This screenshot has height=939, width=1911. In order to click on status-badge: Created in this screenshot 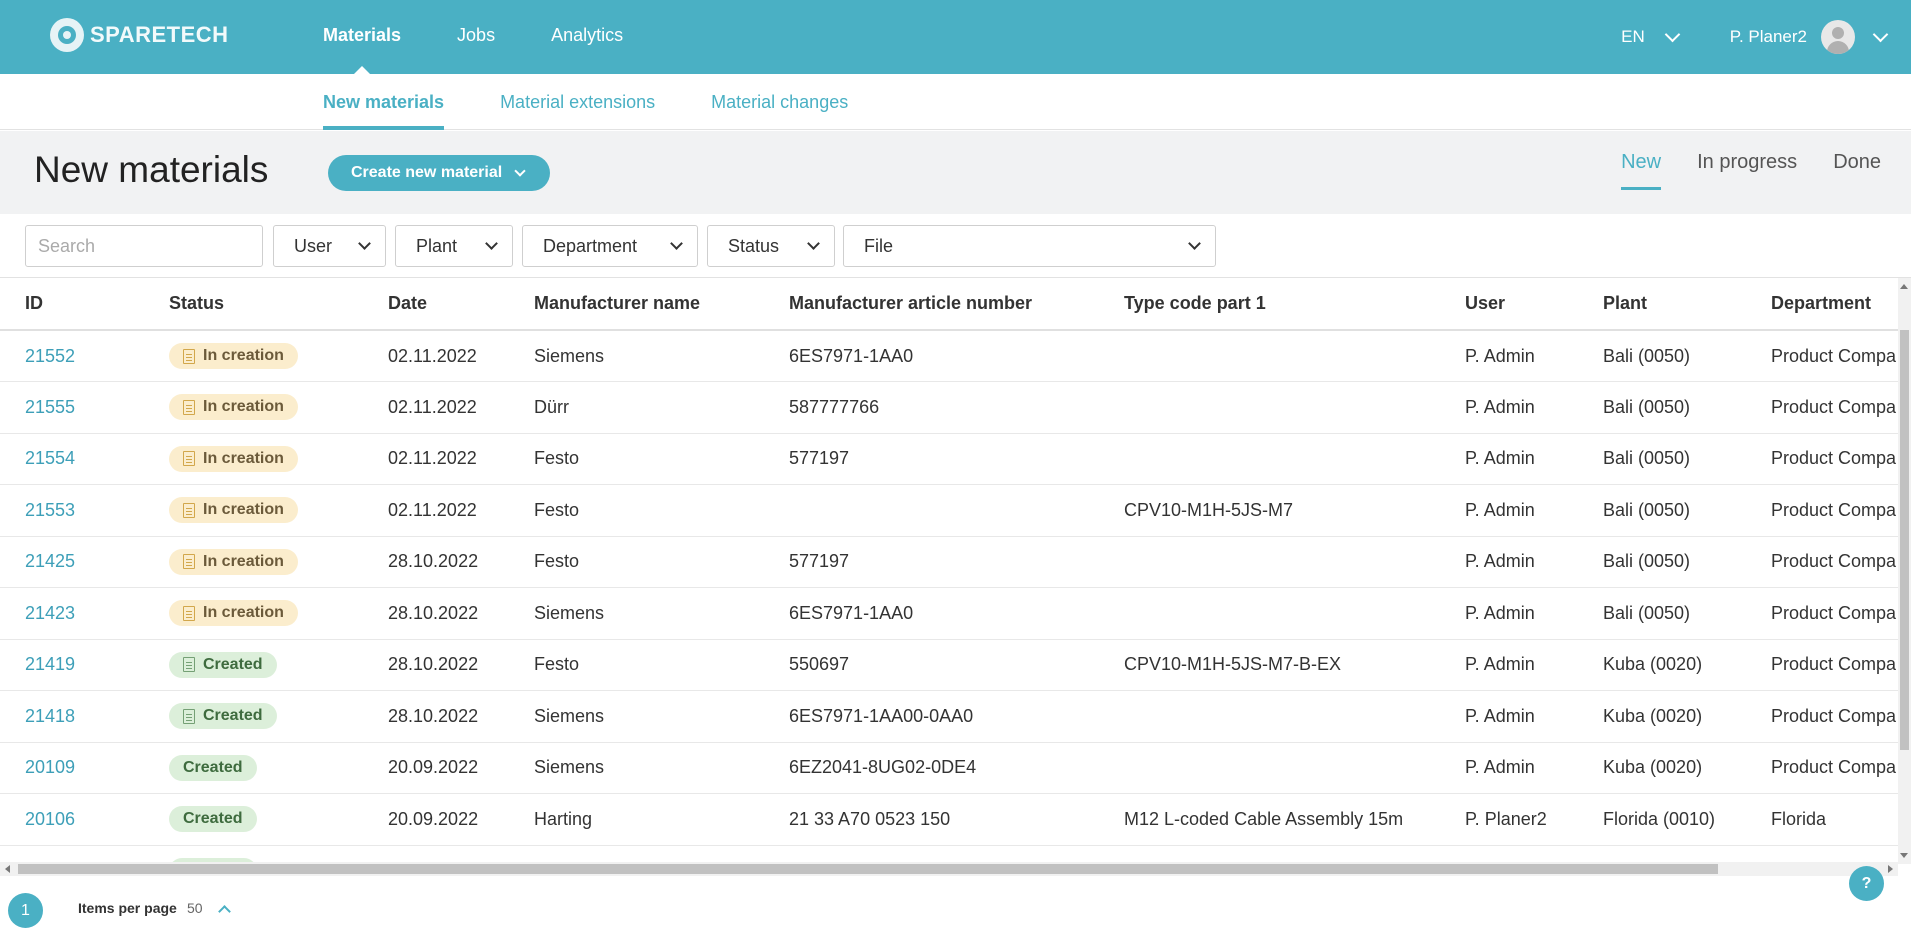, I will do `click(223, 664)`.